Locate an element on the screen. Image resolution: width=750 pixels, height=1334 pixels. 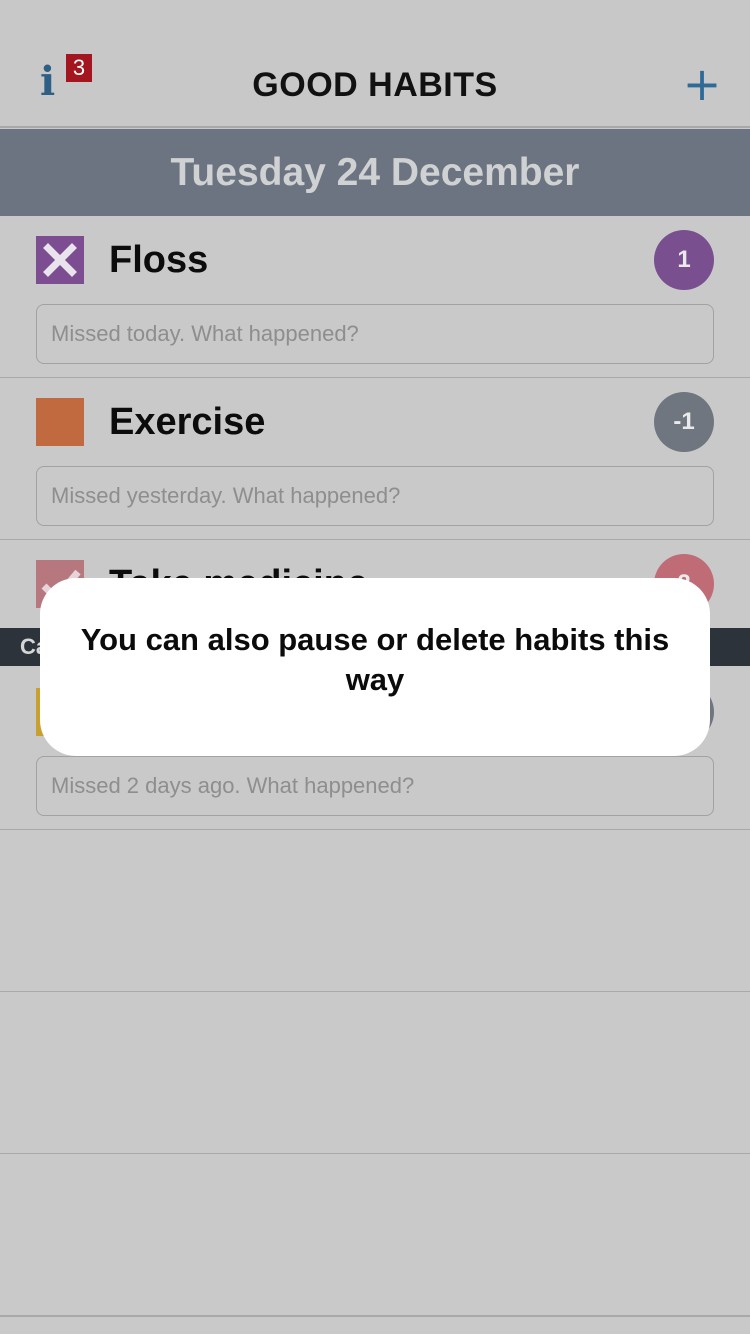
habit-note-input: Missed 2 days ago. What happened? is located at coordinates (375, 786).